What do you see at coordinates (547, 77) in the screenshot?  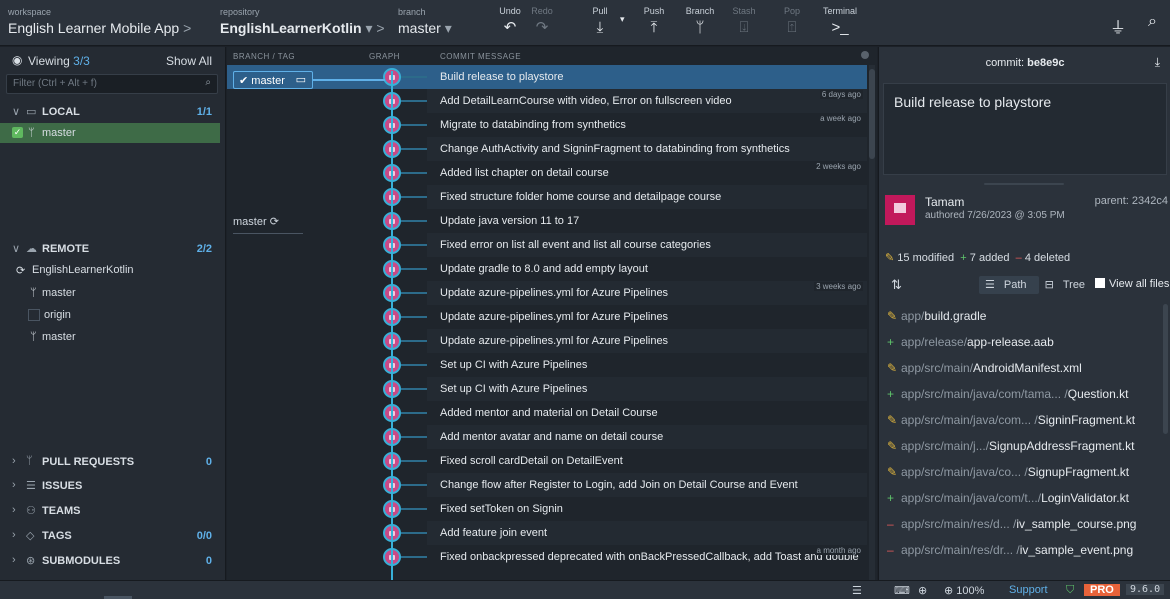 I see `commit-row: Build release to playstore` at bounding box center [547, 77].